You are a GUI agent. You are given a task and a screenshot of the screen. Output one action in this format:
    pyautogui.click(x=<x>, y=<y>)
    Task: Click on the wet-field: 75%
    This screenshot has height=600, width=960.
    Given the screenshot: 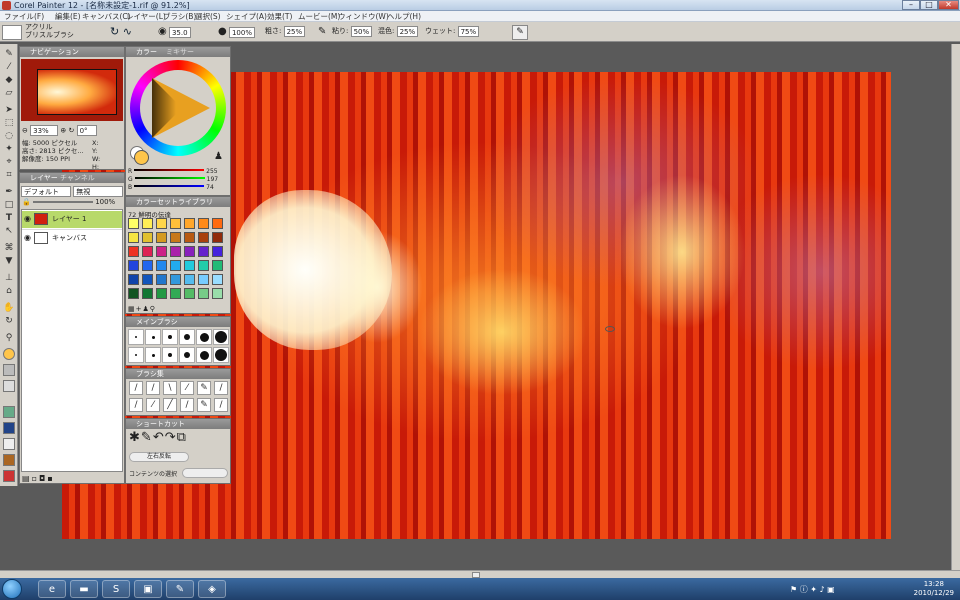 What is the action you would take?
    pyautogui.click(x=468, y=31)
    